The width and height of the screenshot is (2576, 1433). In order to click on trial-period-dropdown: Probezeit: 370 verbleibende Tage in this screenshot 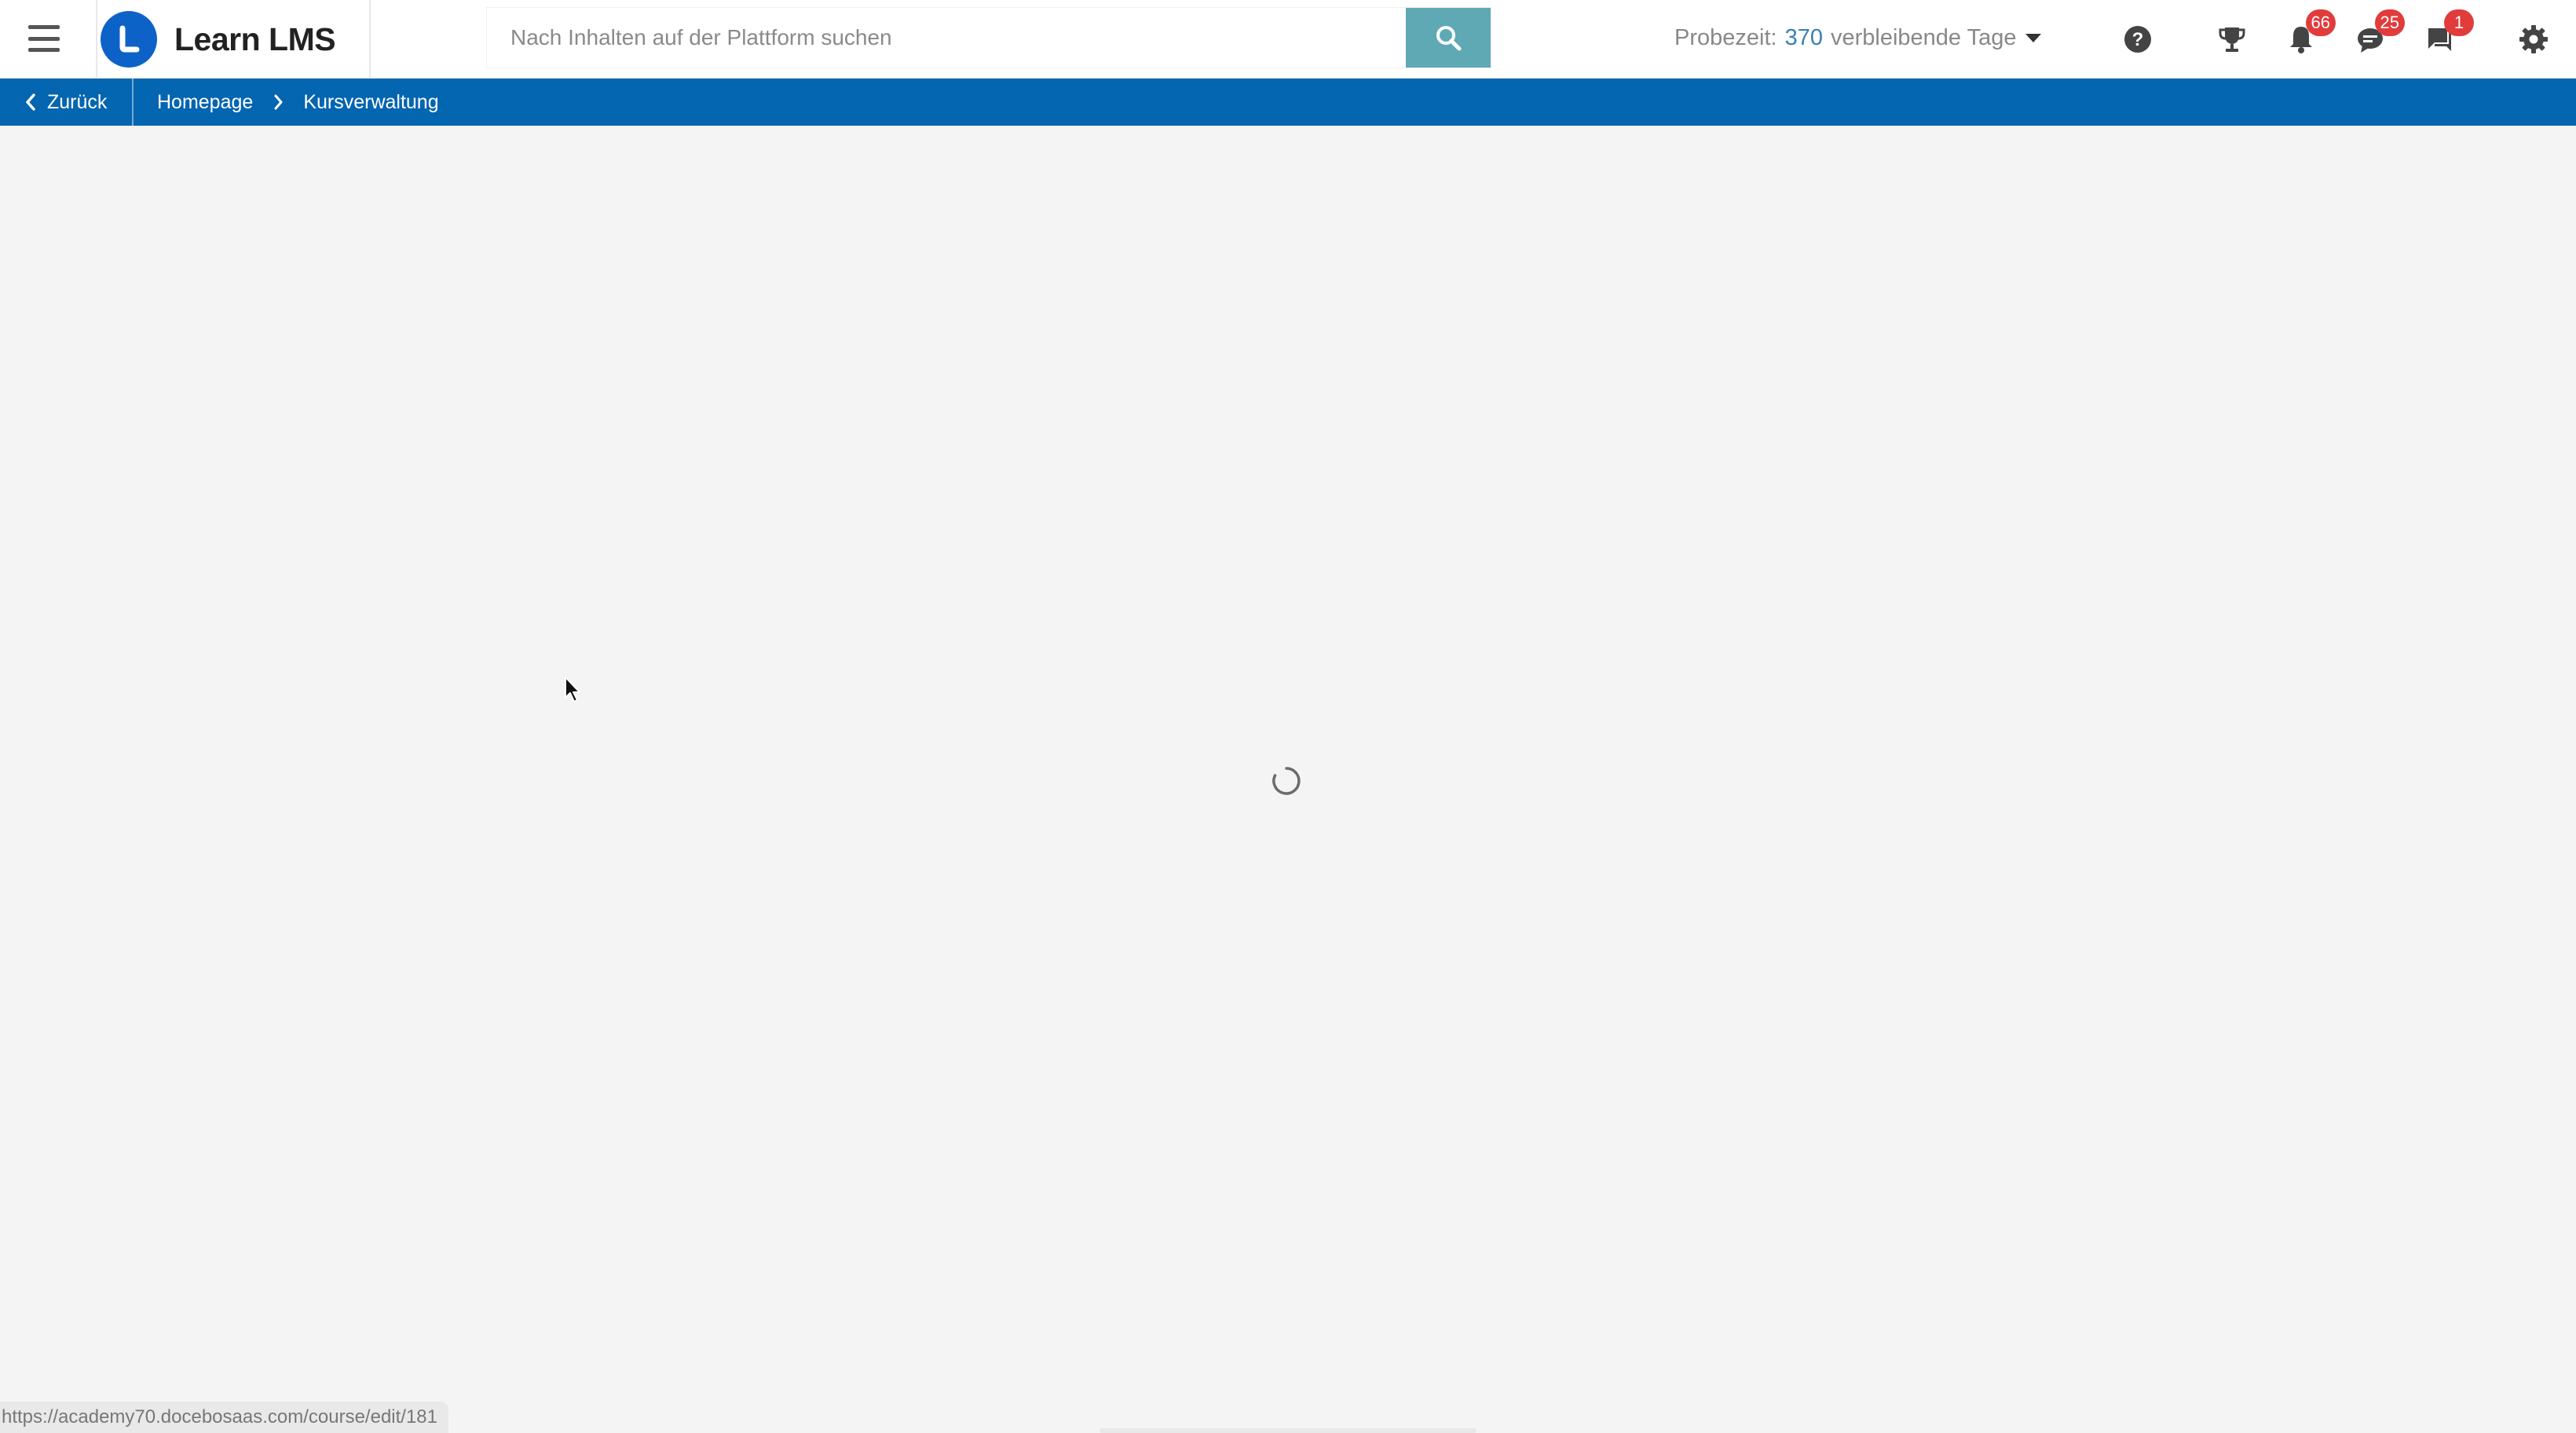, I will do `click(1858, 37)`.